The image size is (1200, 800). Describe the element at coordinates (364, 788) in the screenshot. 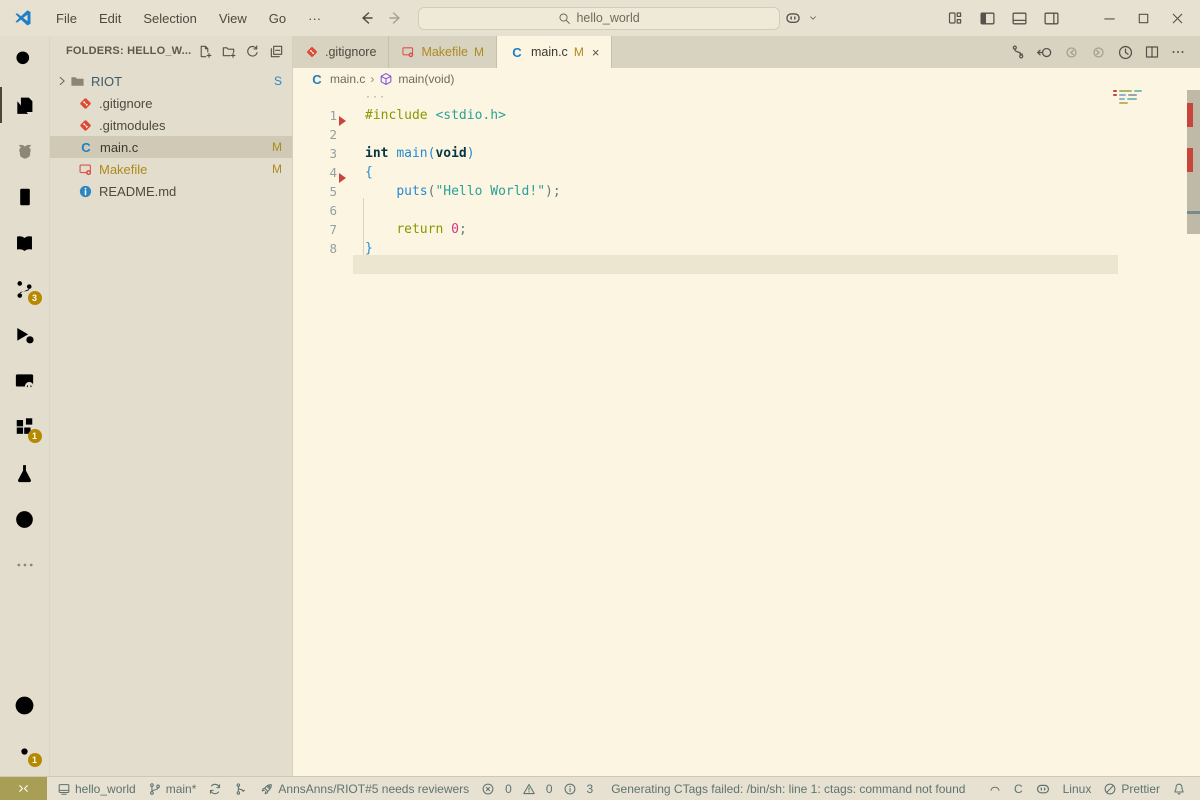

I see `pull-request-status: AnnsAnns/RIOT#5 needs reviewers` at that location.